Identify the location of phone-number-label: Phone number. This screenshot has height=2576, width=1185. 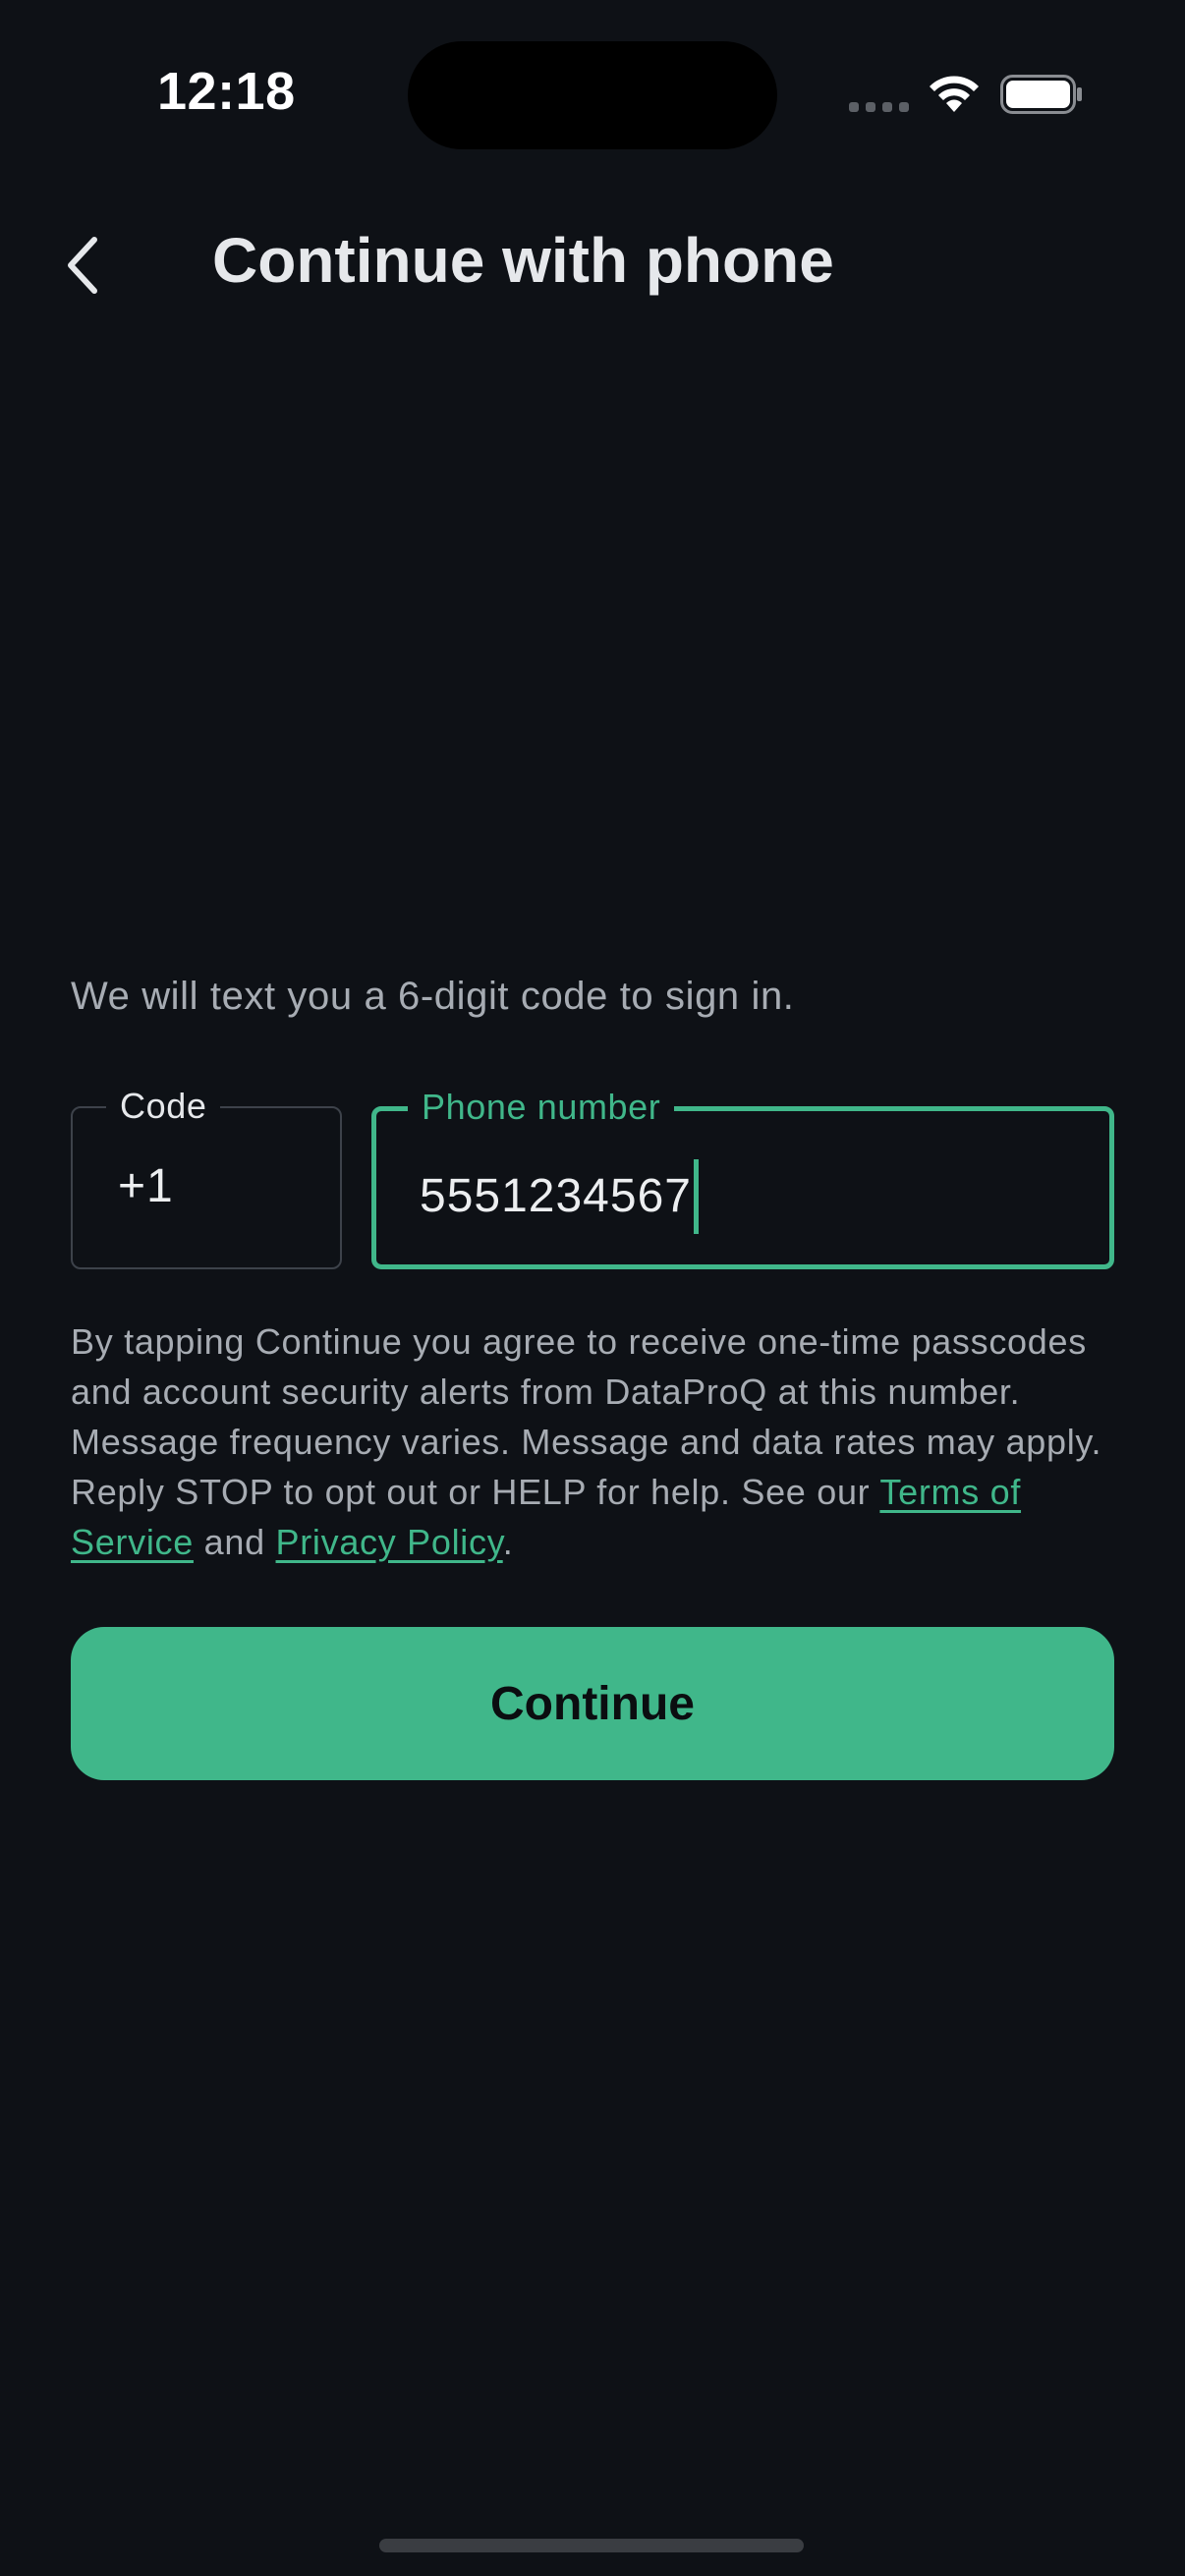
(542, 1107).